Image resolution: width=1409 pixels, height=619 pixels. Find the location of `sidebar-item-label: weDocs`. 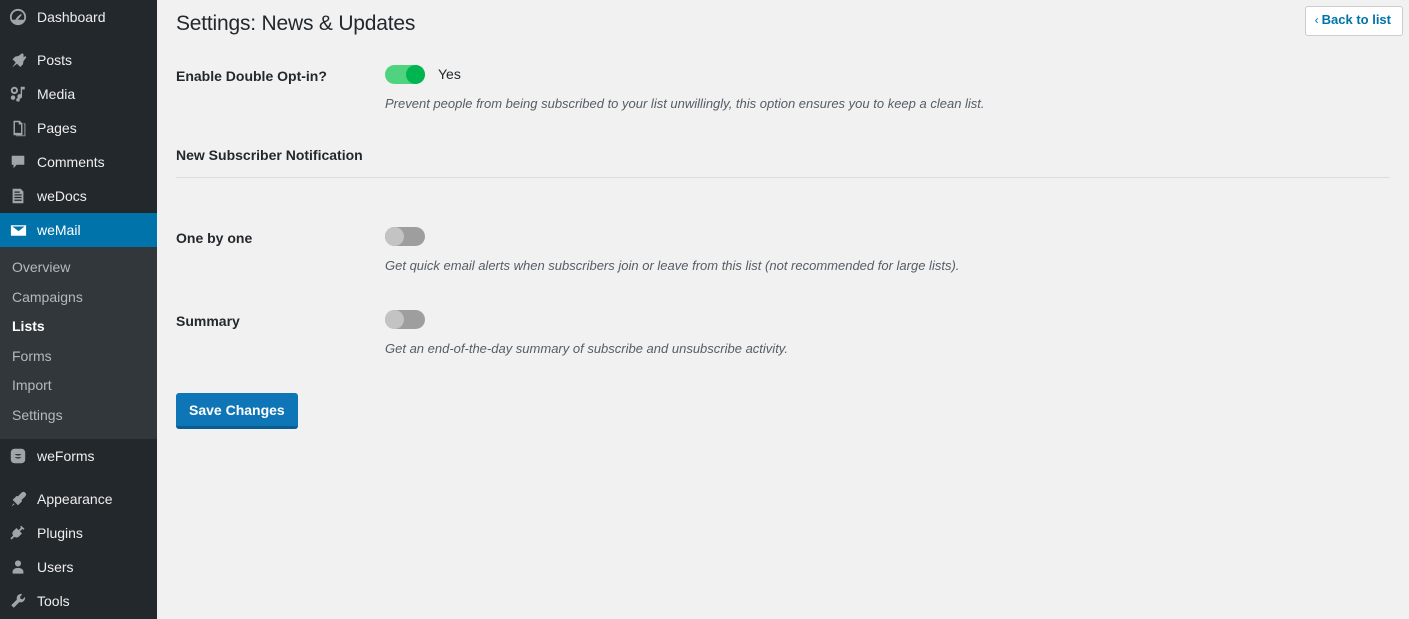

sidebar-item-label: weDocs is located at coordinates (62, 196).